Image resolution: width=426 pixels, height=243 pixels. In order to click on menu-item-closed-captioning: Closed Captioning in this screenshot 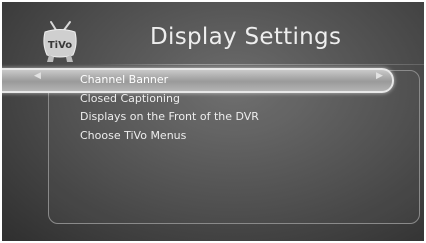, I will do `click(130, 98)`.